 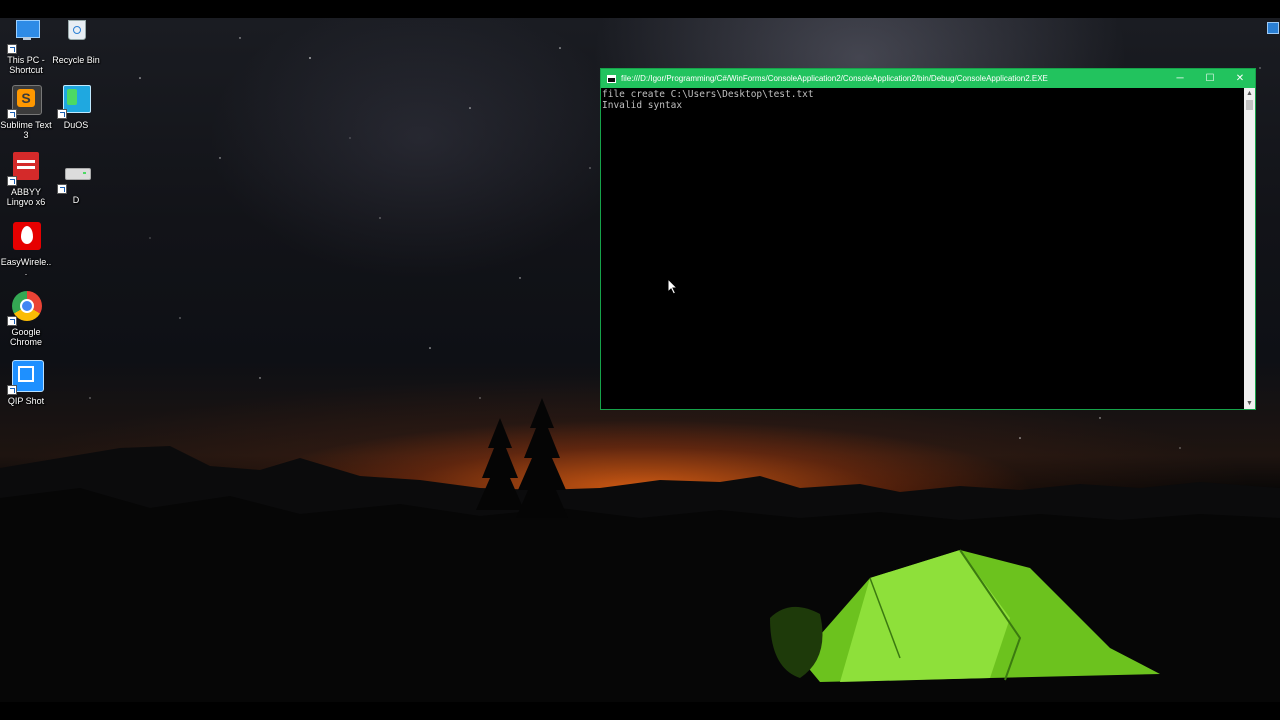 What do you see at coordinates (640, 9) in the screenshot?
I see `letterbox-top` at bounding box center [640, 9].